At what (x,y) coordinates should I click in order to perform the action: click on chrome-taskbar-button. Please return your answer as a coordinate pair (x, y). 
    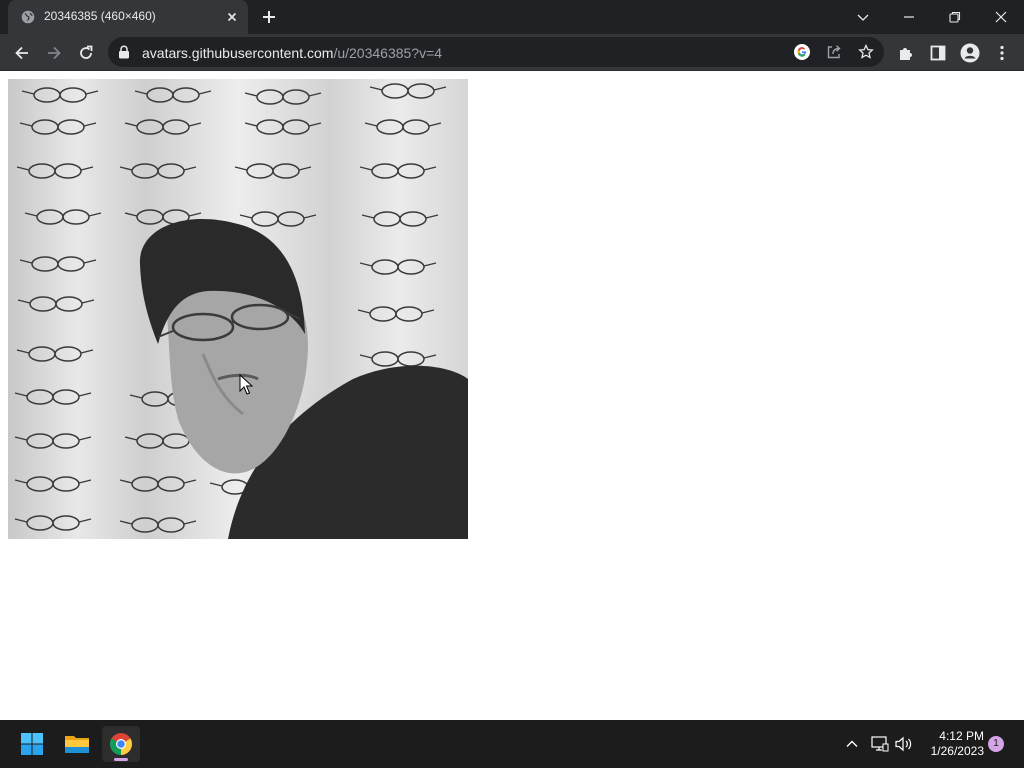
    Looking at the image, I should click on (121, 744).